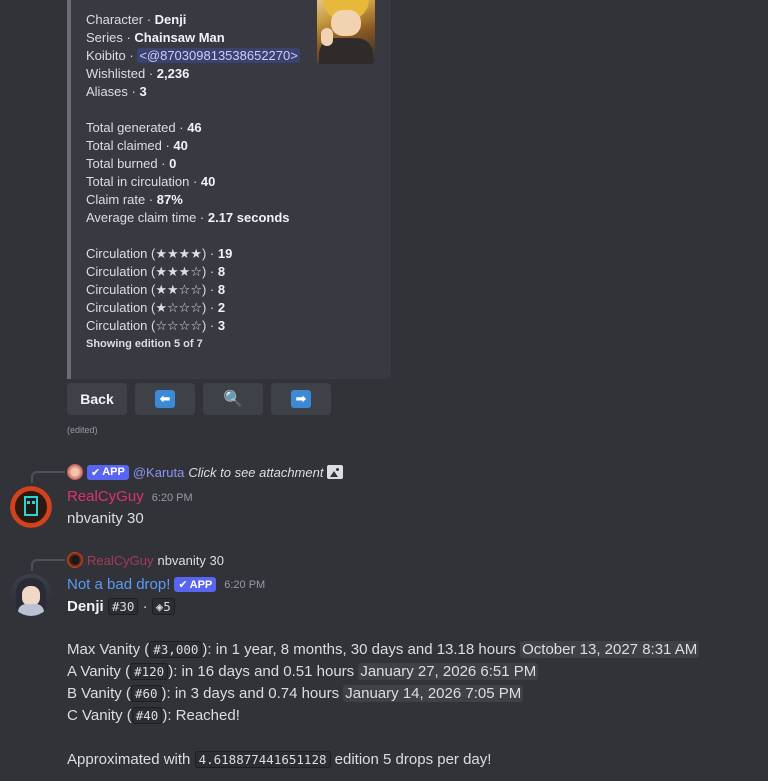 This screenshot has height=781, width=768. Describe the element at coordinates (335, 472) in the screenshot. I see `image-icon` at that location.